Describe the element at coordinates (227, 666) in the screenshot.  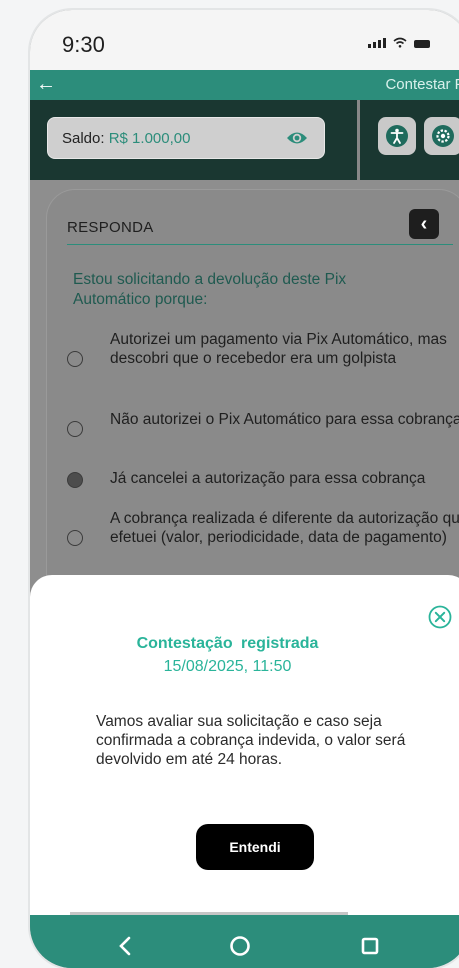
I see `sheet-datetime: 15/08/2025, 11:50` at that location.